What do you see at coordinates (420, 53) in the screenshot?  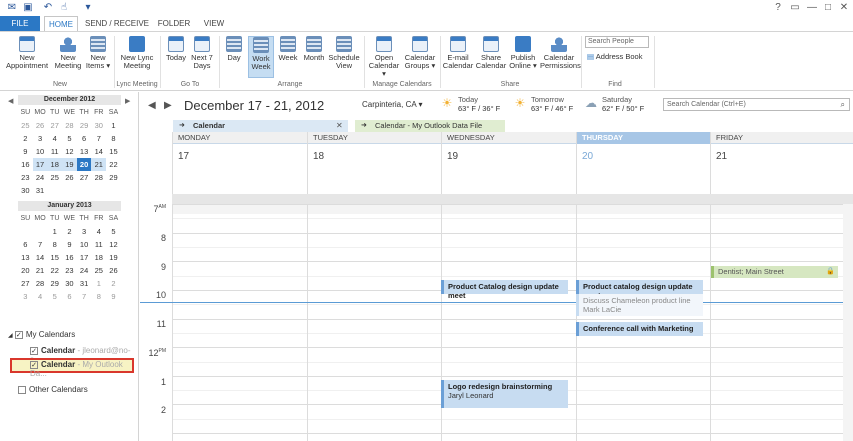 I see `calendar-groups-button: Calendar Groups ▾` at bounding box center [420, 53].